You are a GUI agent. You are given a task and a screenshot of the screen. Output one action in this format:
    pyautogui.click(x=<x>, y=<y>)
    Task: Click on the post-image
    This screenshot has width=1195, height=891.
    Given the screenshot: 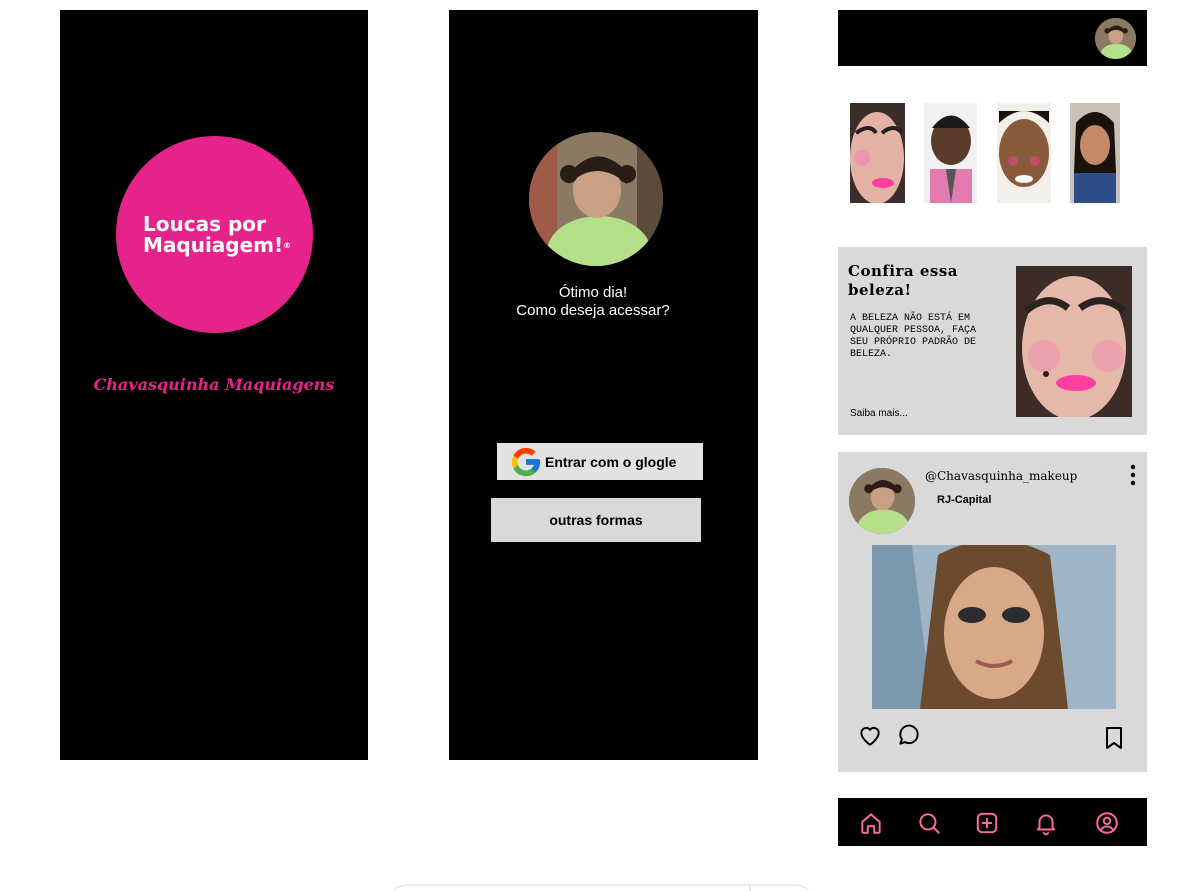 What is the action you would take?
    pyautogui.click(x=994, y=627)
    